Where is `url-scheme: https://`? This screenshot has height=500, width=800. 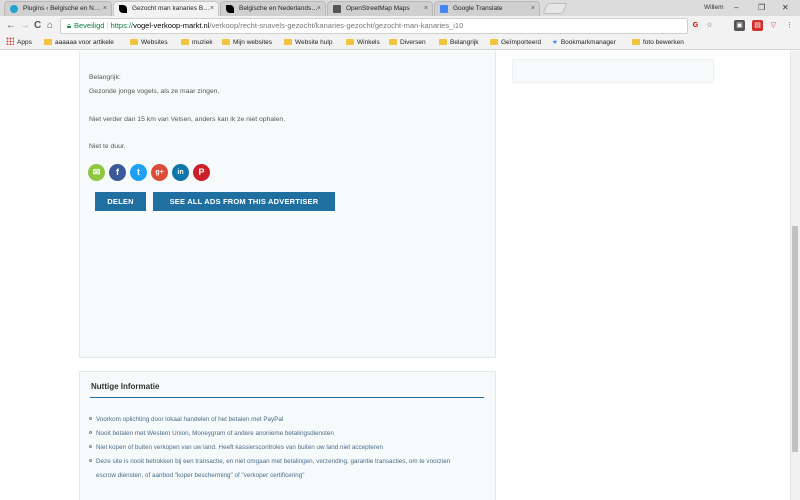 url-scheme: https:// is located at coordinates (122, 25).